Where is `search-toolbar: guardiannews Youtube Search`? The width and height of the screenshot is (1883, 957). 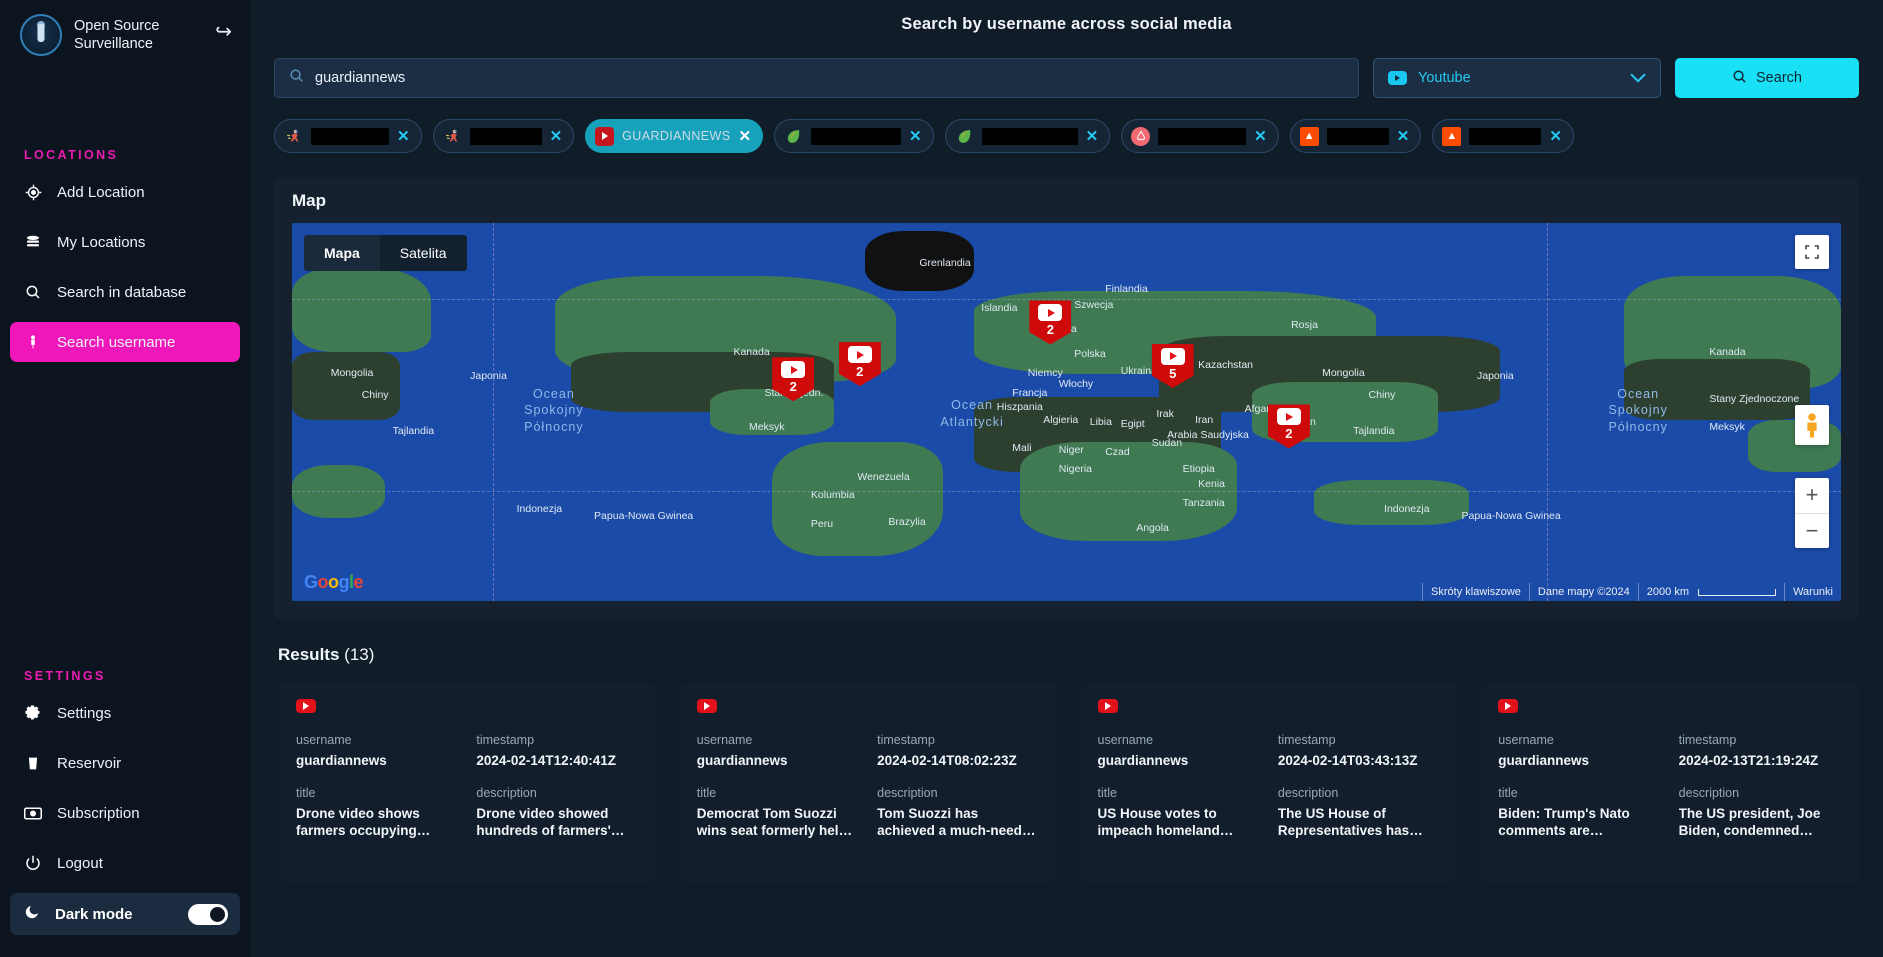 search-toolbar: guardiannews Youtube Search is located at coordinates (1066, 66).